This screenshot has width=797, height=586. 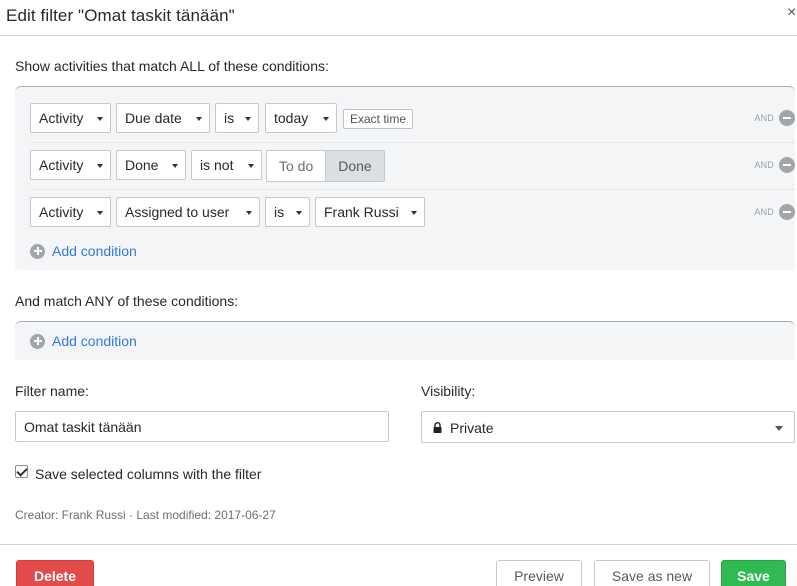 What do you see at coordinates (120, 15) in the screenshot?
I see `dialog-title: Edit filter "Omat taskit tänään"` at bounding box center [120, 15].